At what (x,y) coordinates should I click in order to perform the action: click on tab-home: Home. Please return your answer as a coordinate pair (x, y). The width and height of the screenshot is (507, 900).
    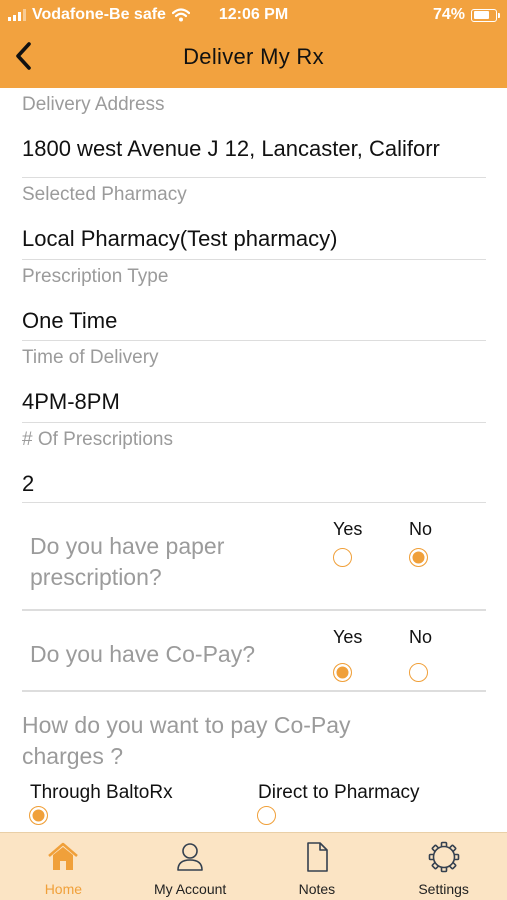
    Looking at the image, I should click on (63, 866).